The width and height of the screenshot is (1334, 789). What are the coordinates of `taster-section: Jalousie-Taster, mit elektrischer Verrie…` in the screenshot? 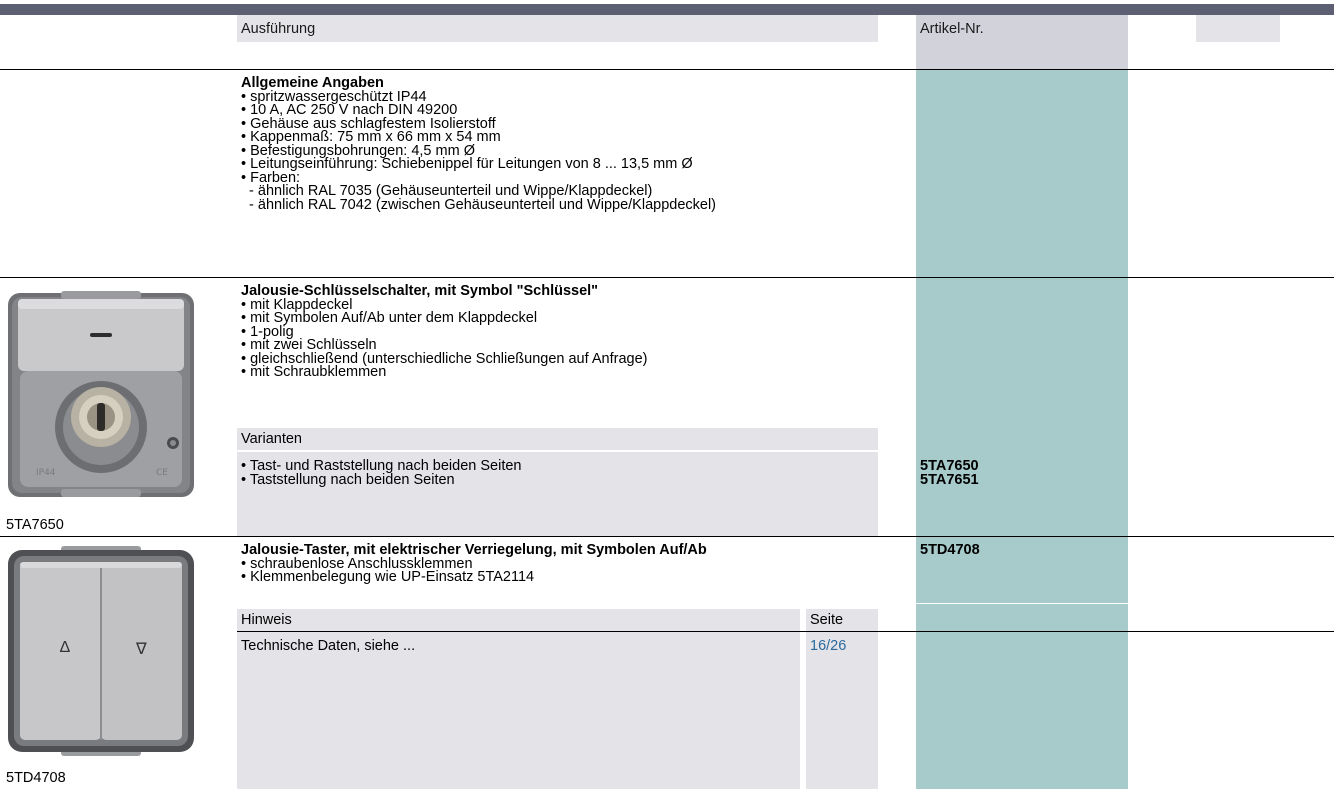 It's located at (561, 564).